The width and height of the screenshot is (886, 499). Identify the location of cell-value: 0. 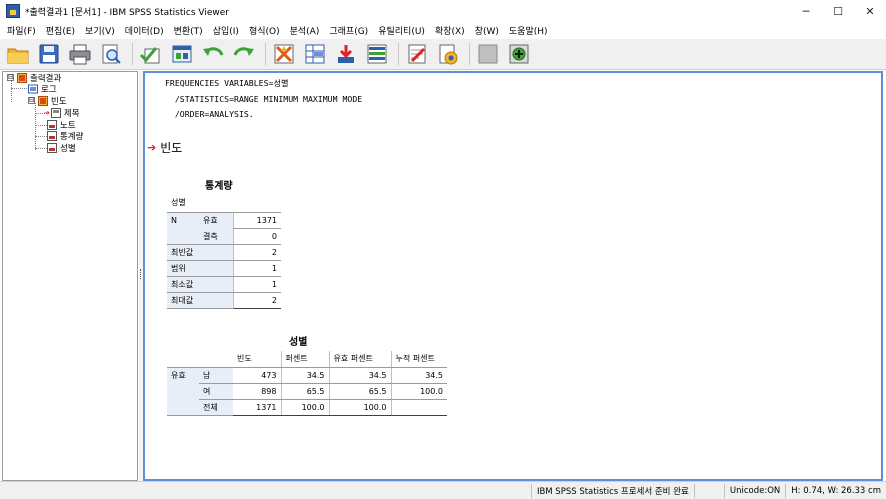
(256, 236).